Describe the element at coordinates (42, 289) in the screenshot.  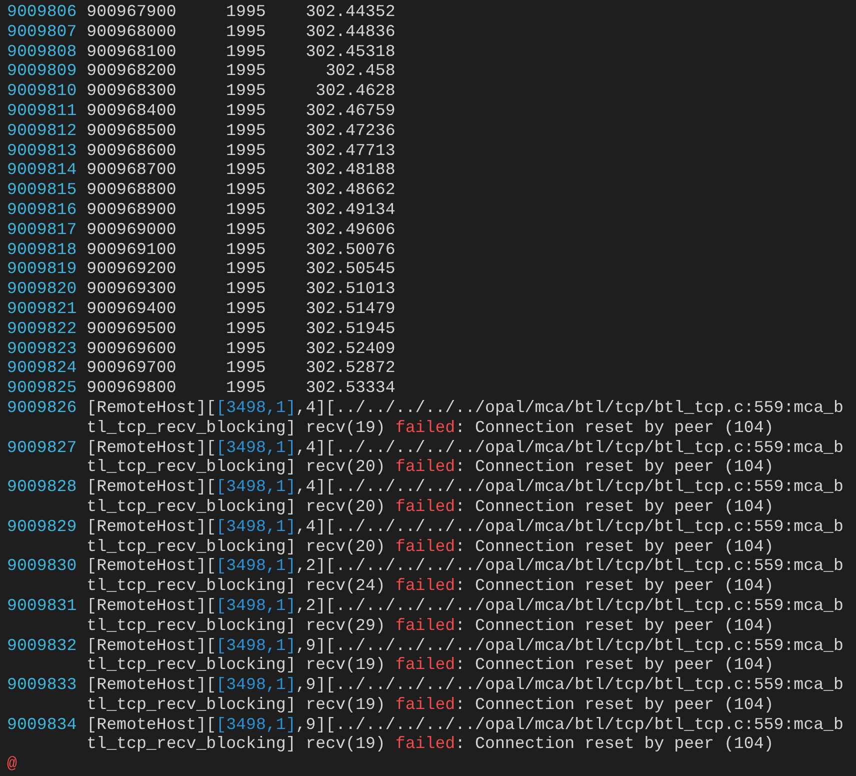
I see `line-number: 9009820` at that location.